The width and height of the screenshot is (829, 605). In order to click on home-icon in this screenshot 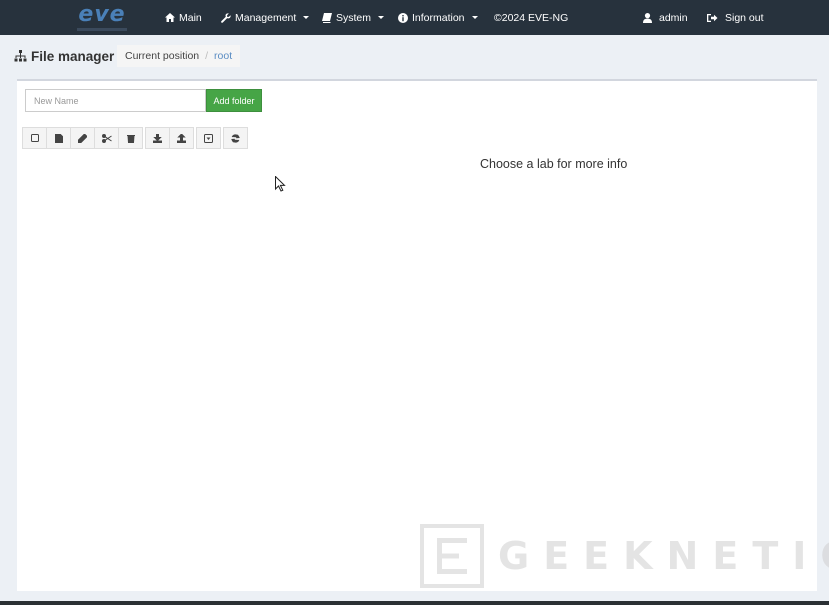, I will do `click(170, 17)`.